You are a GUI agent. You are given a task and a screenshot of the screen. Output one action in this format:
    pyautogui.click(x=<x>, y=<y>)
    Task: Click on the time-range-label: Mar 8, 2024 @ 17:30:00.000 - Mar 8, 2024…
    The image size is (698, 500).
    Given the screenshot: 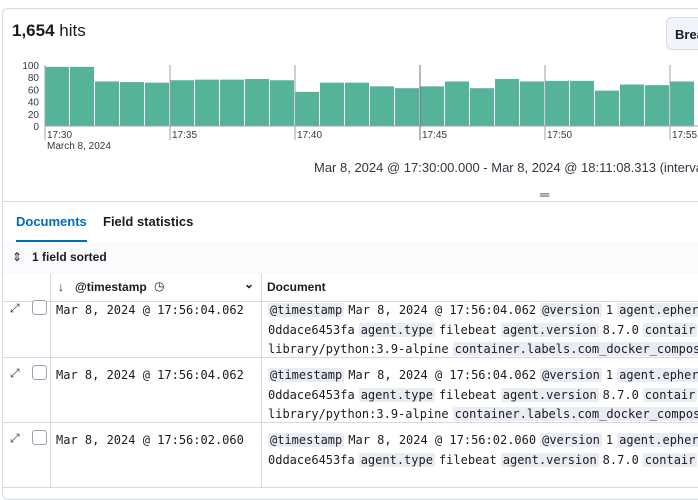 What is the action you would take?
    pyautogui.click(x=506, y=167)
    